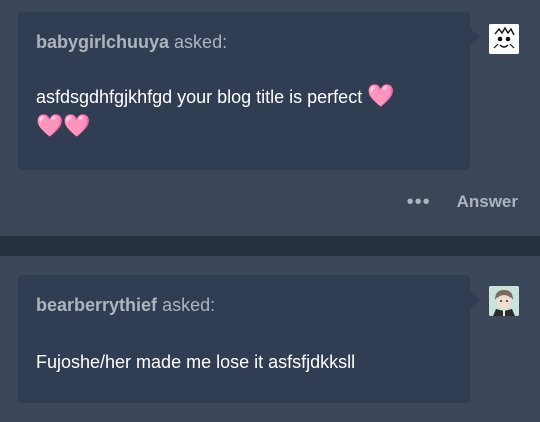  Describe the element at coordinates (504, 301) in the screenshot. I see `anime-character-icon` at that location.